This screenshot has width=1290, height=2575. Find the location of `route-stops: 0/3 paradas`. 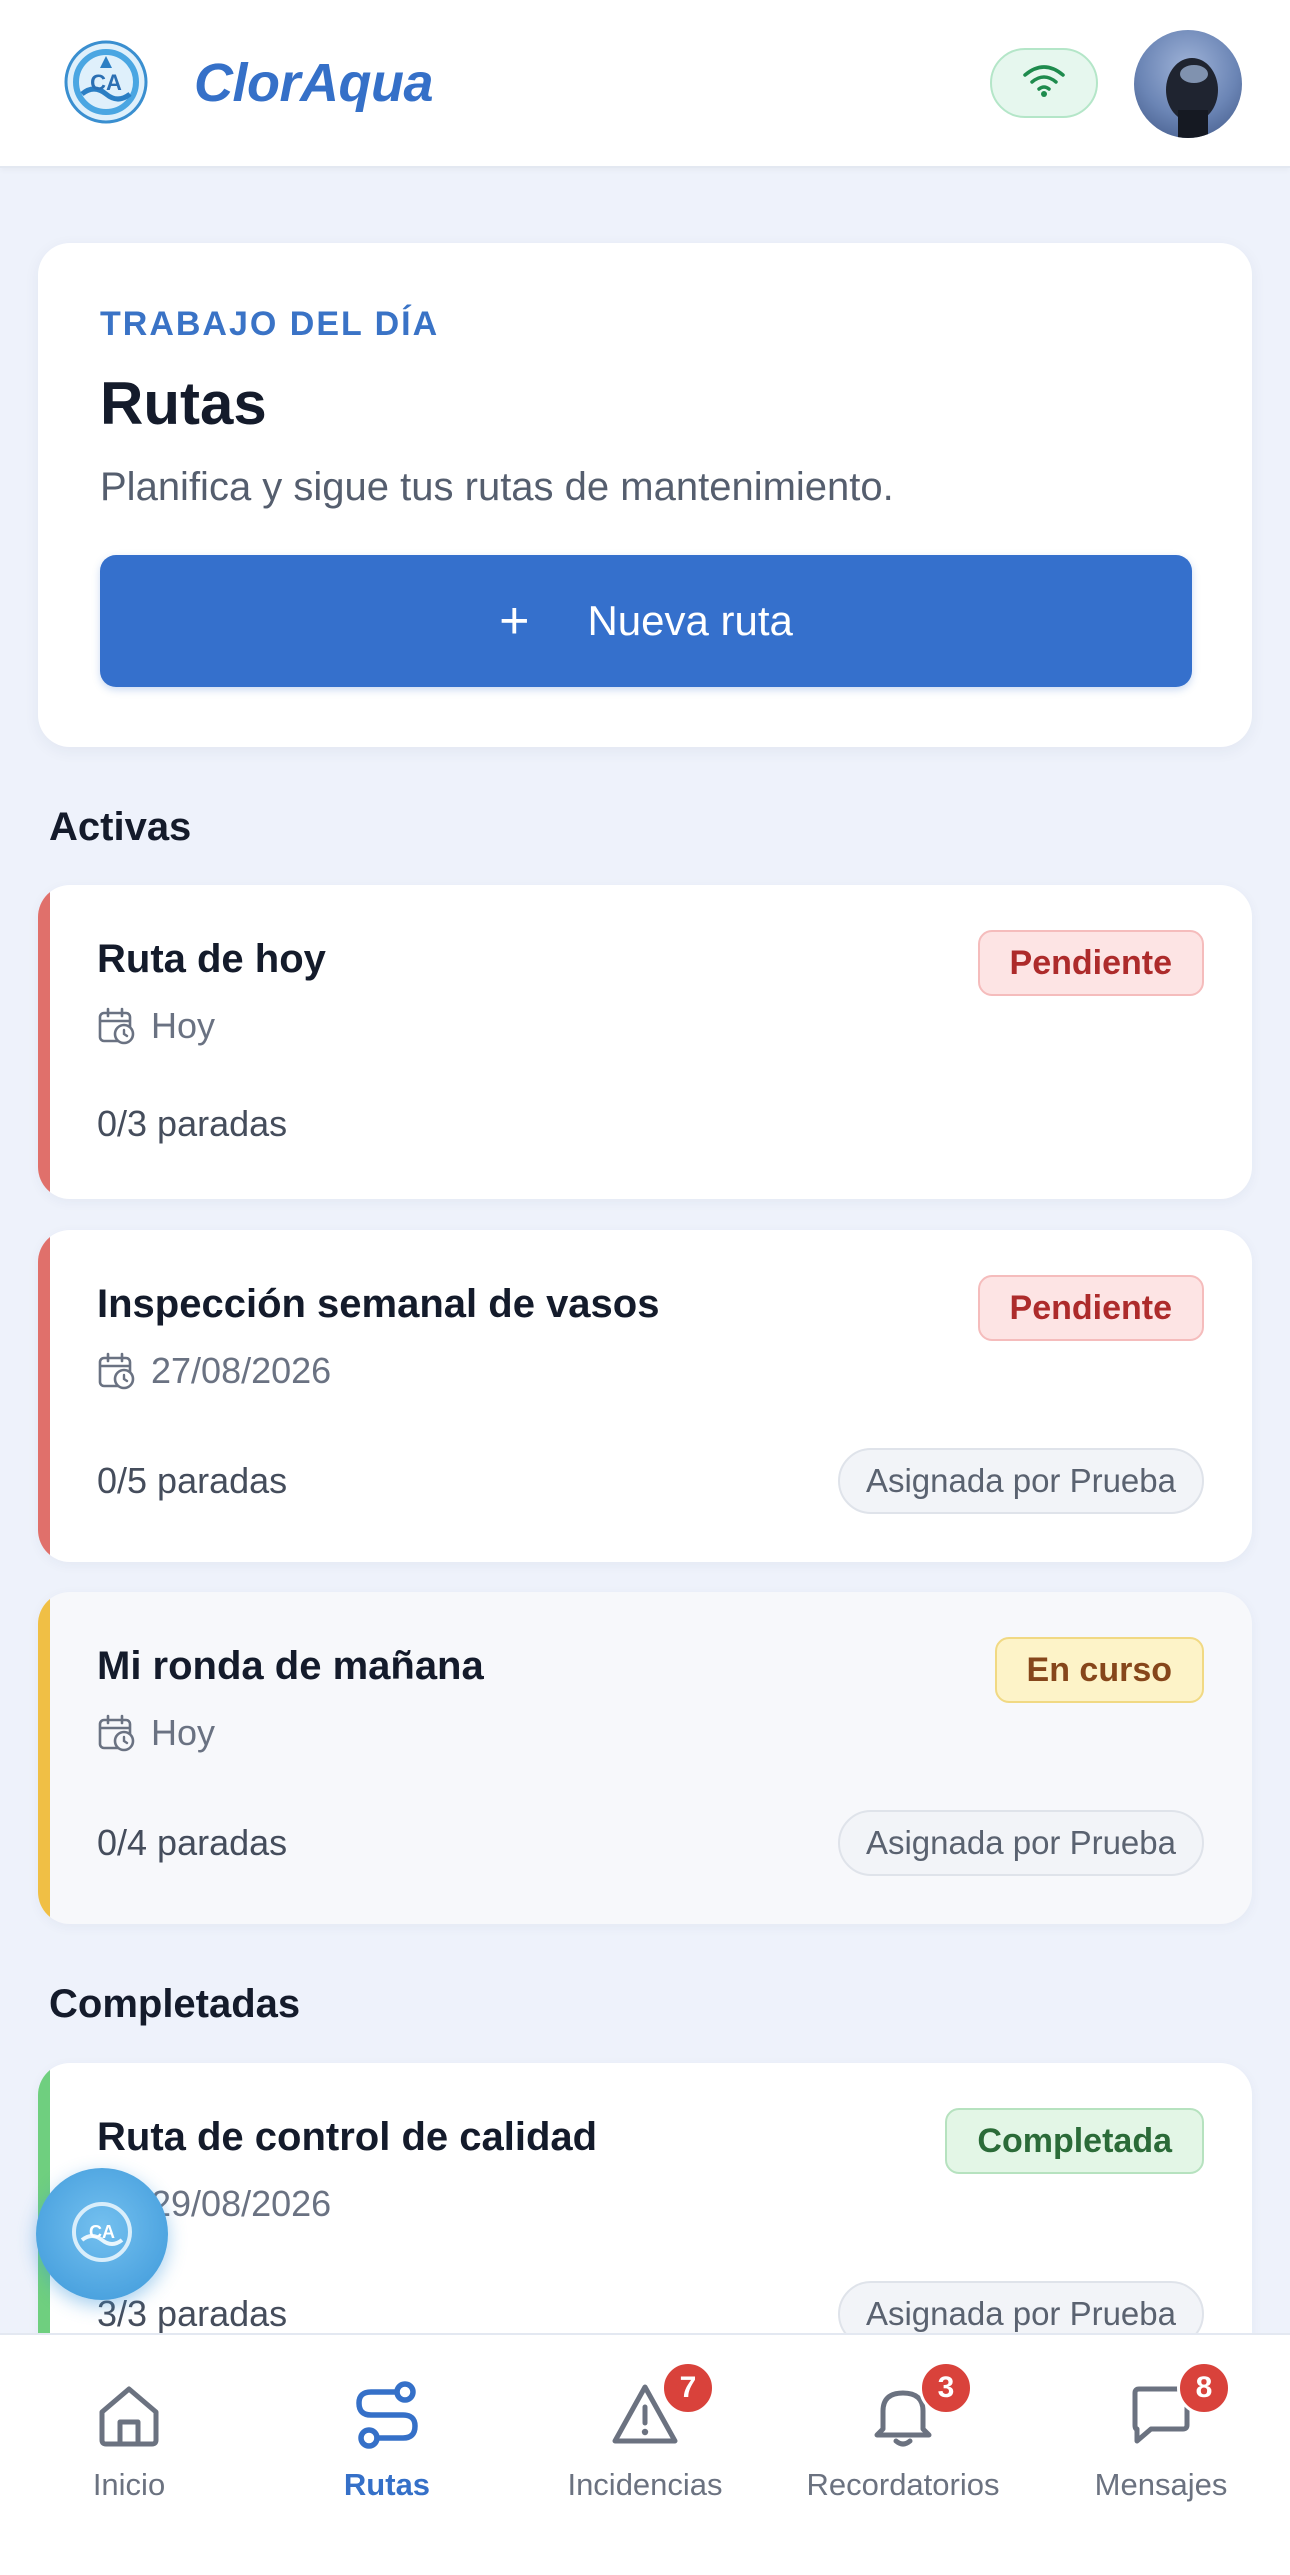

route-stops: 0/3 paradas is located at coordinates (192, 1123).